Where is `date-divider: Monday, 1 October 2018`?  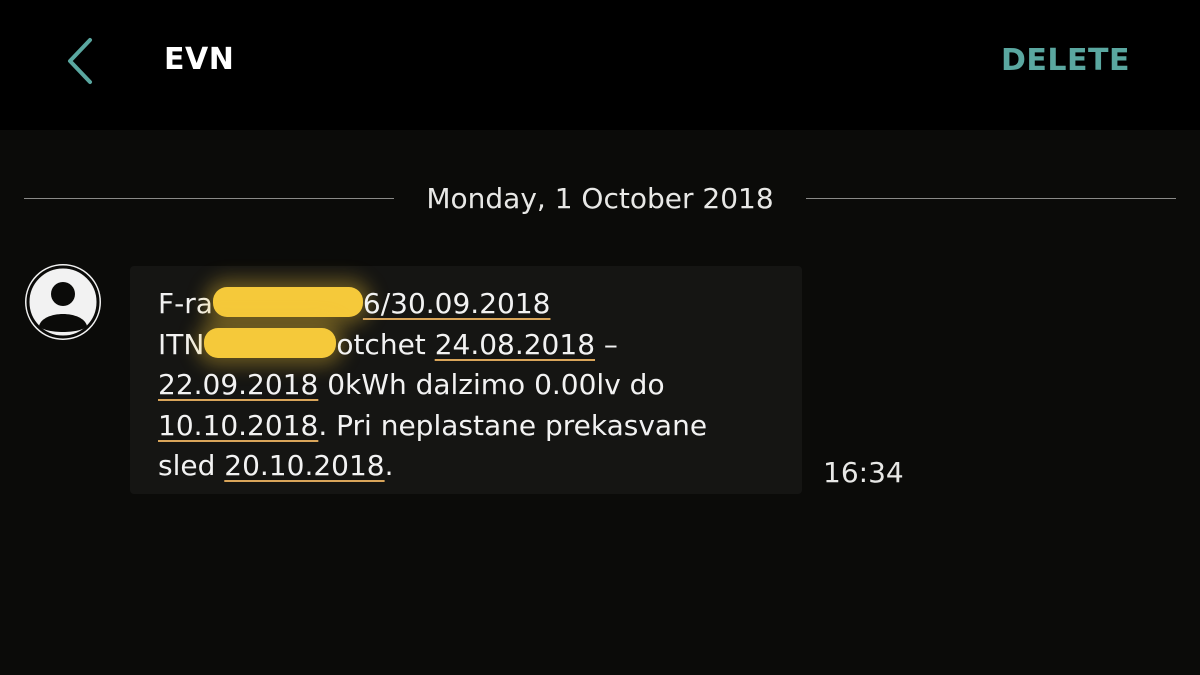
date-divider: Monday, 1 October 2018 is located at coordinates (600, 198).